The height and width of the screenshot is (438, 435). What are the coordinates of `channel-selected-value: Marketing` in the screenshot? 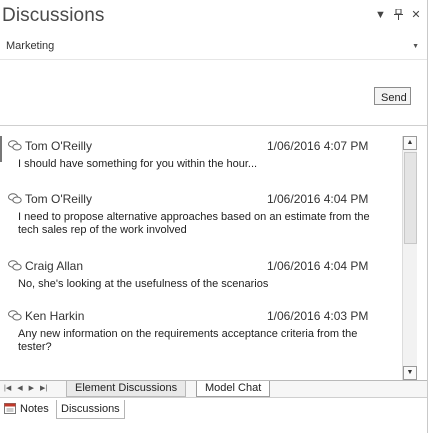 It's located at (30, 46).